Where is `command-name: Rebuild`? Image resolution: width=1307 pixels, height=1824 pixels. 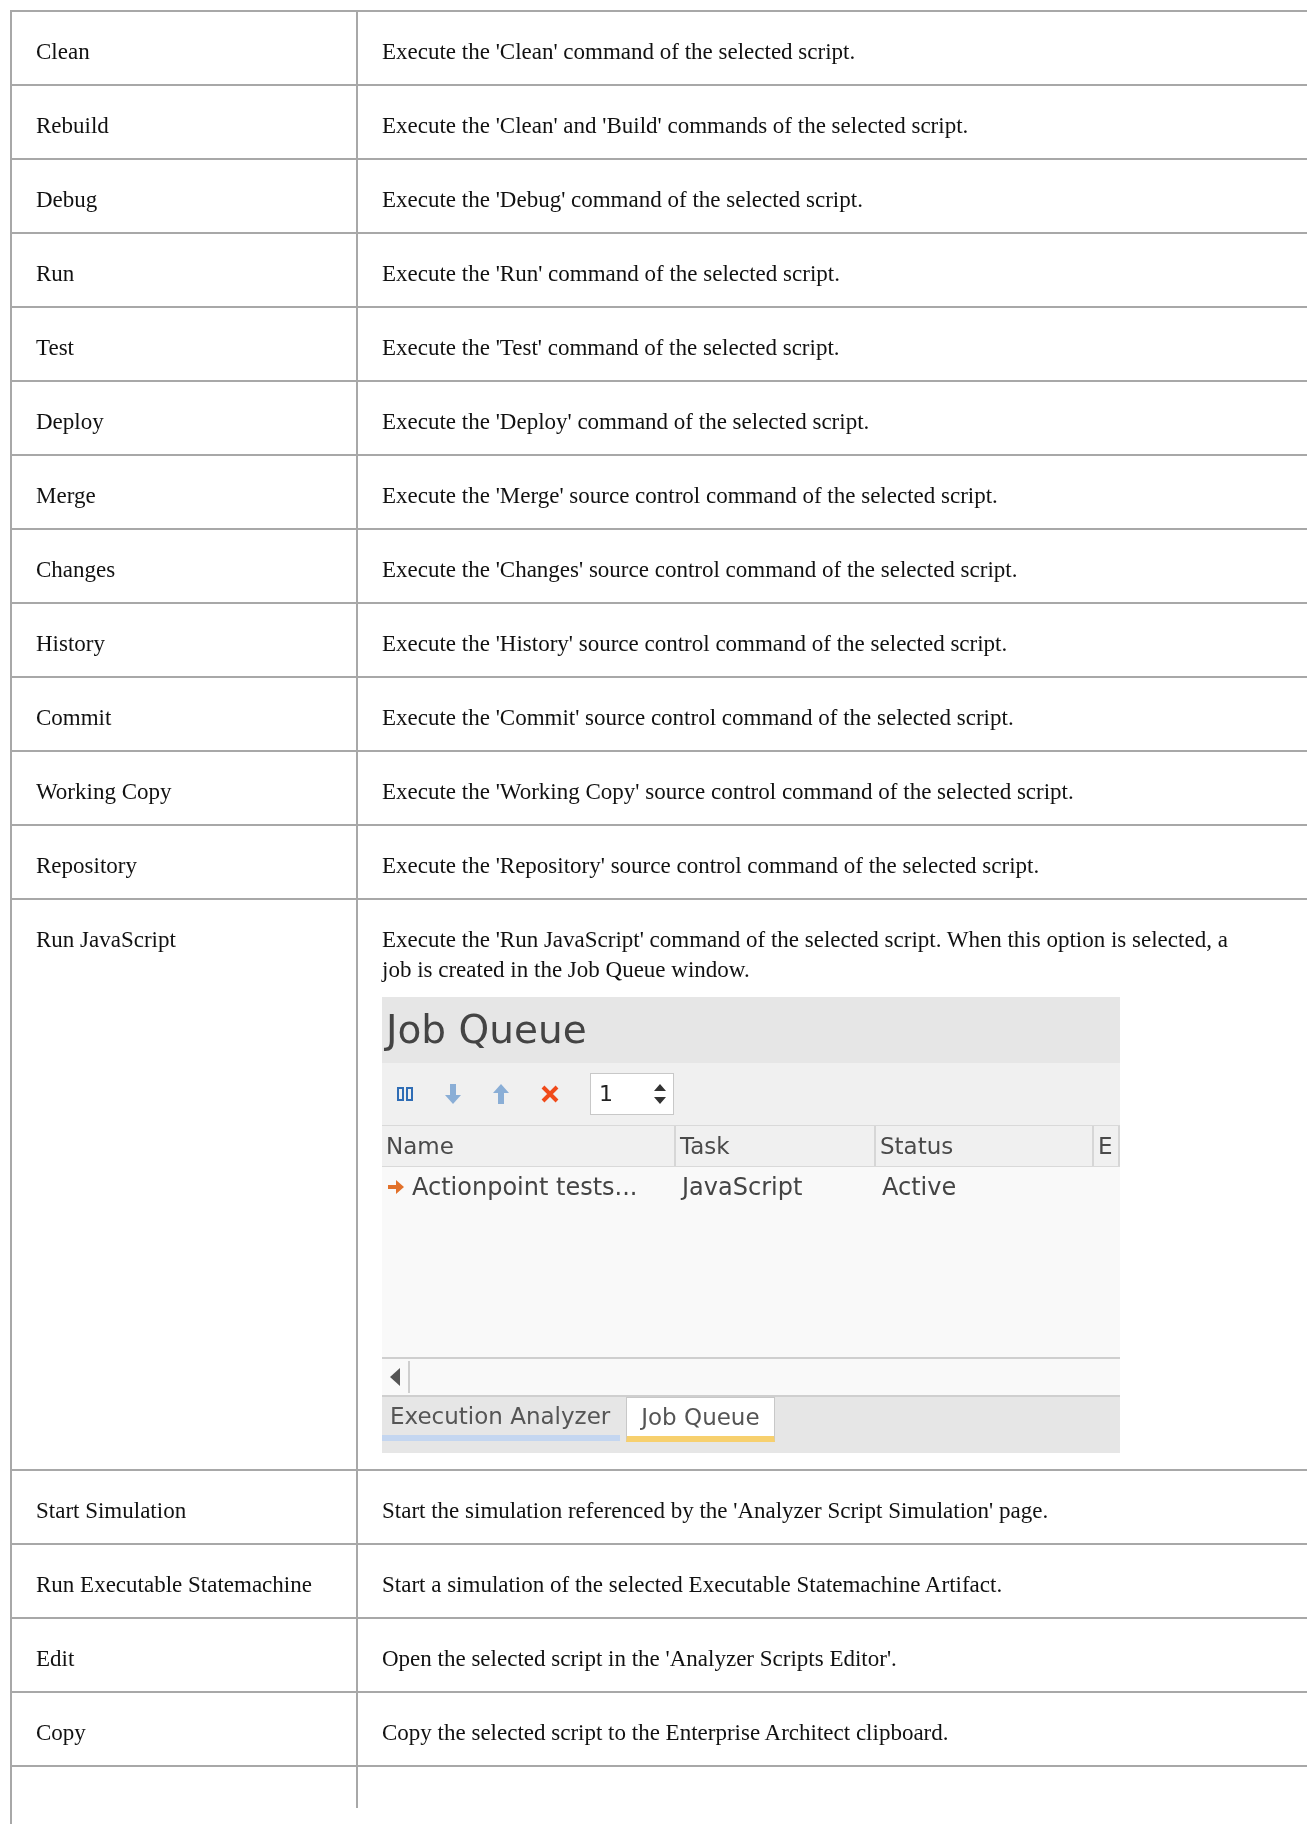 command-name: Rebuild is located at coordinates (72, 125).